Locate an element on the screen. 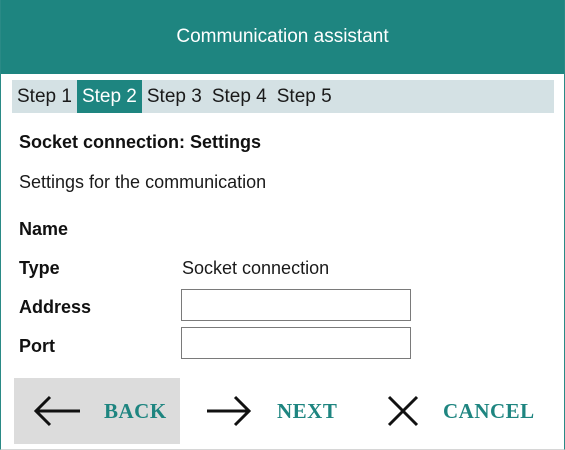 This screenshot has height=450, width=565. step-4-label: Step 4 is located at coordinates (239, 96).